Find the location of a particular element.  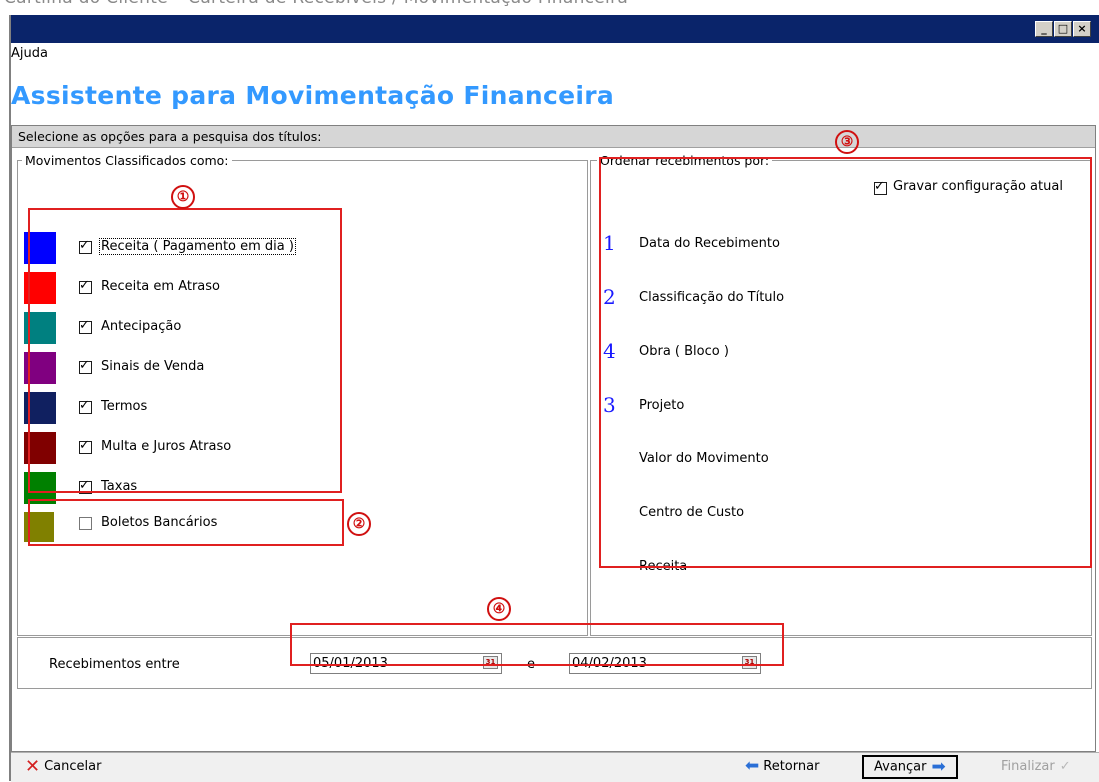

menu-help: Ajuda is located at coordinates (29, 53).